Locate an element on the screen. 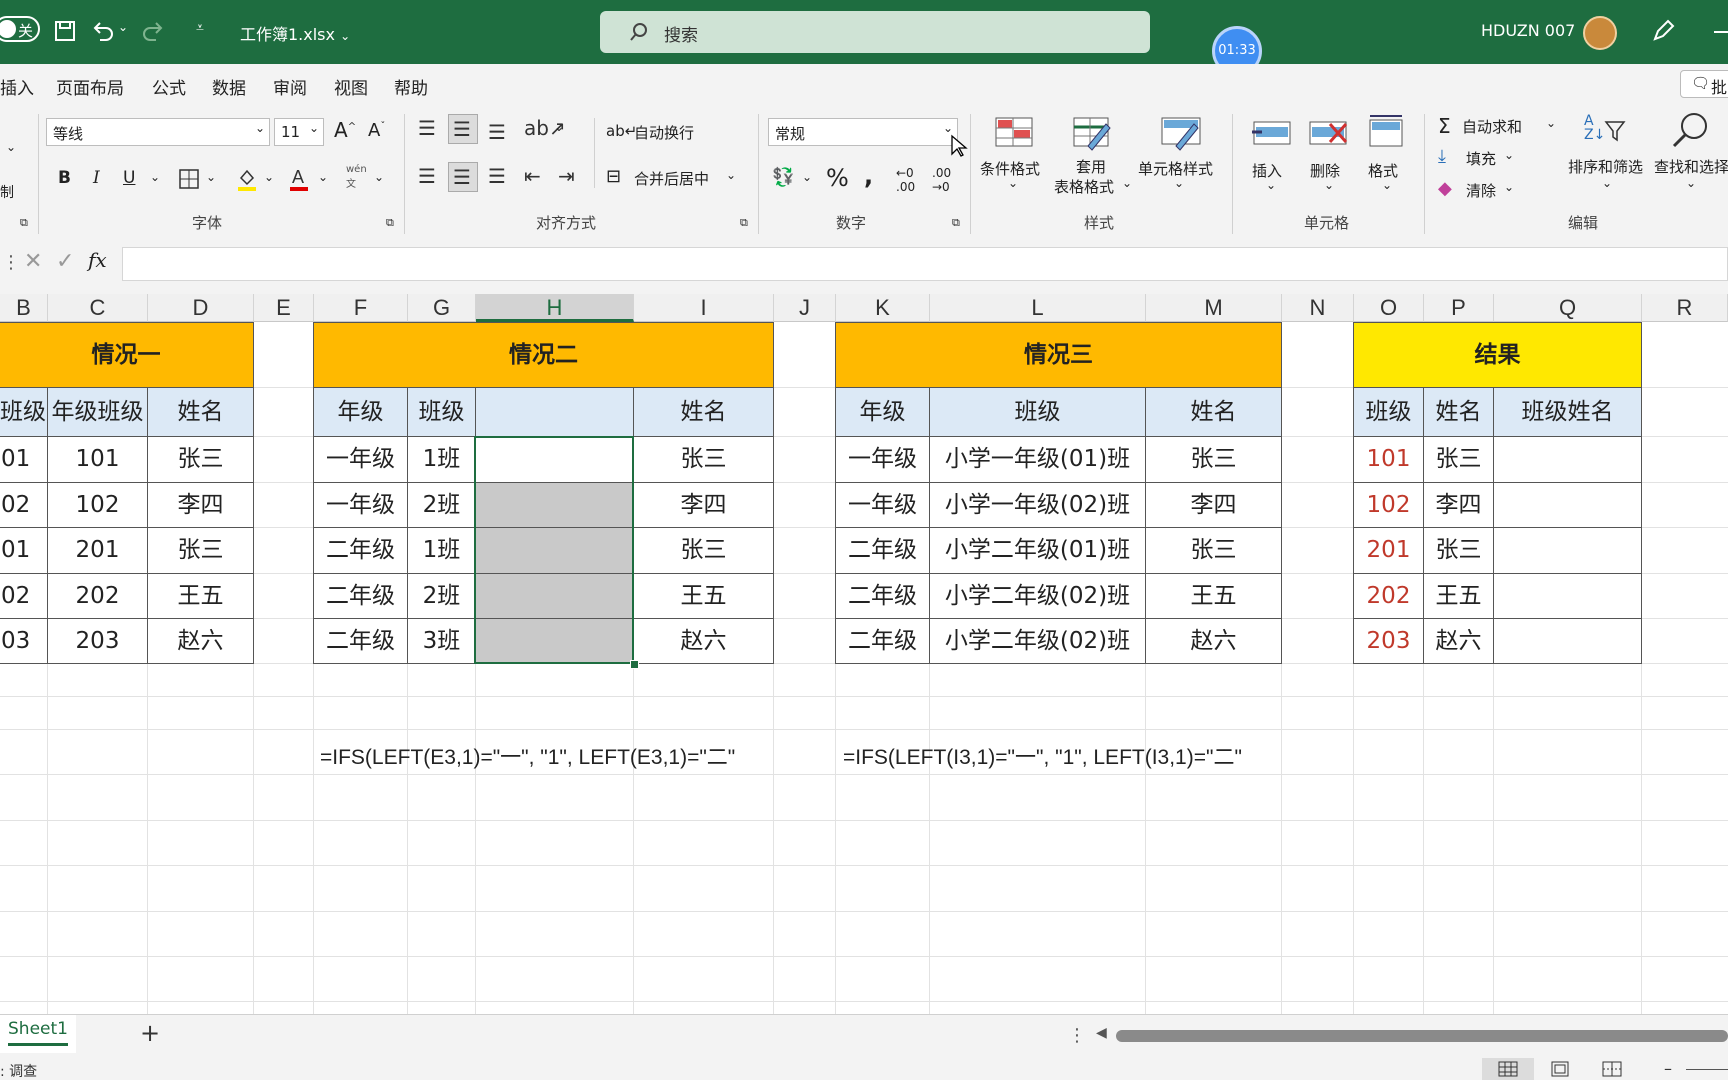 Image resolution: width=1728 pixels, height=1081 pixels. table-cell: 101 is located at coordinates (97, 459).